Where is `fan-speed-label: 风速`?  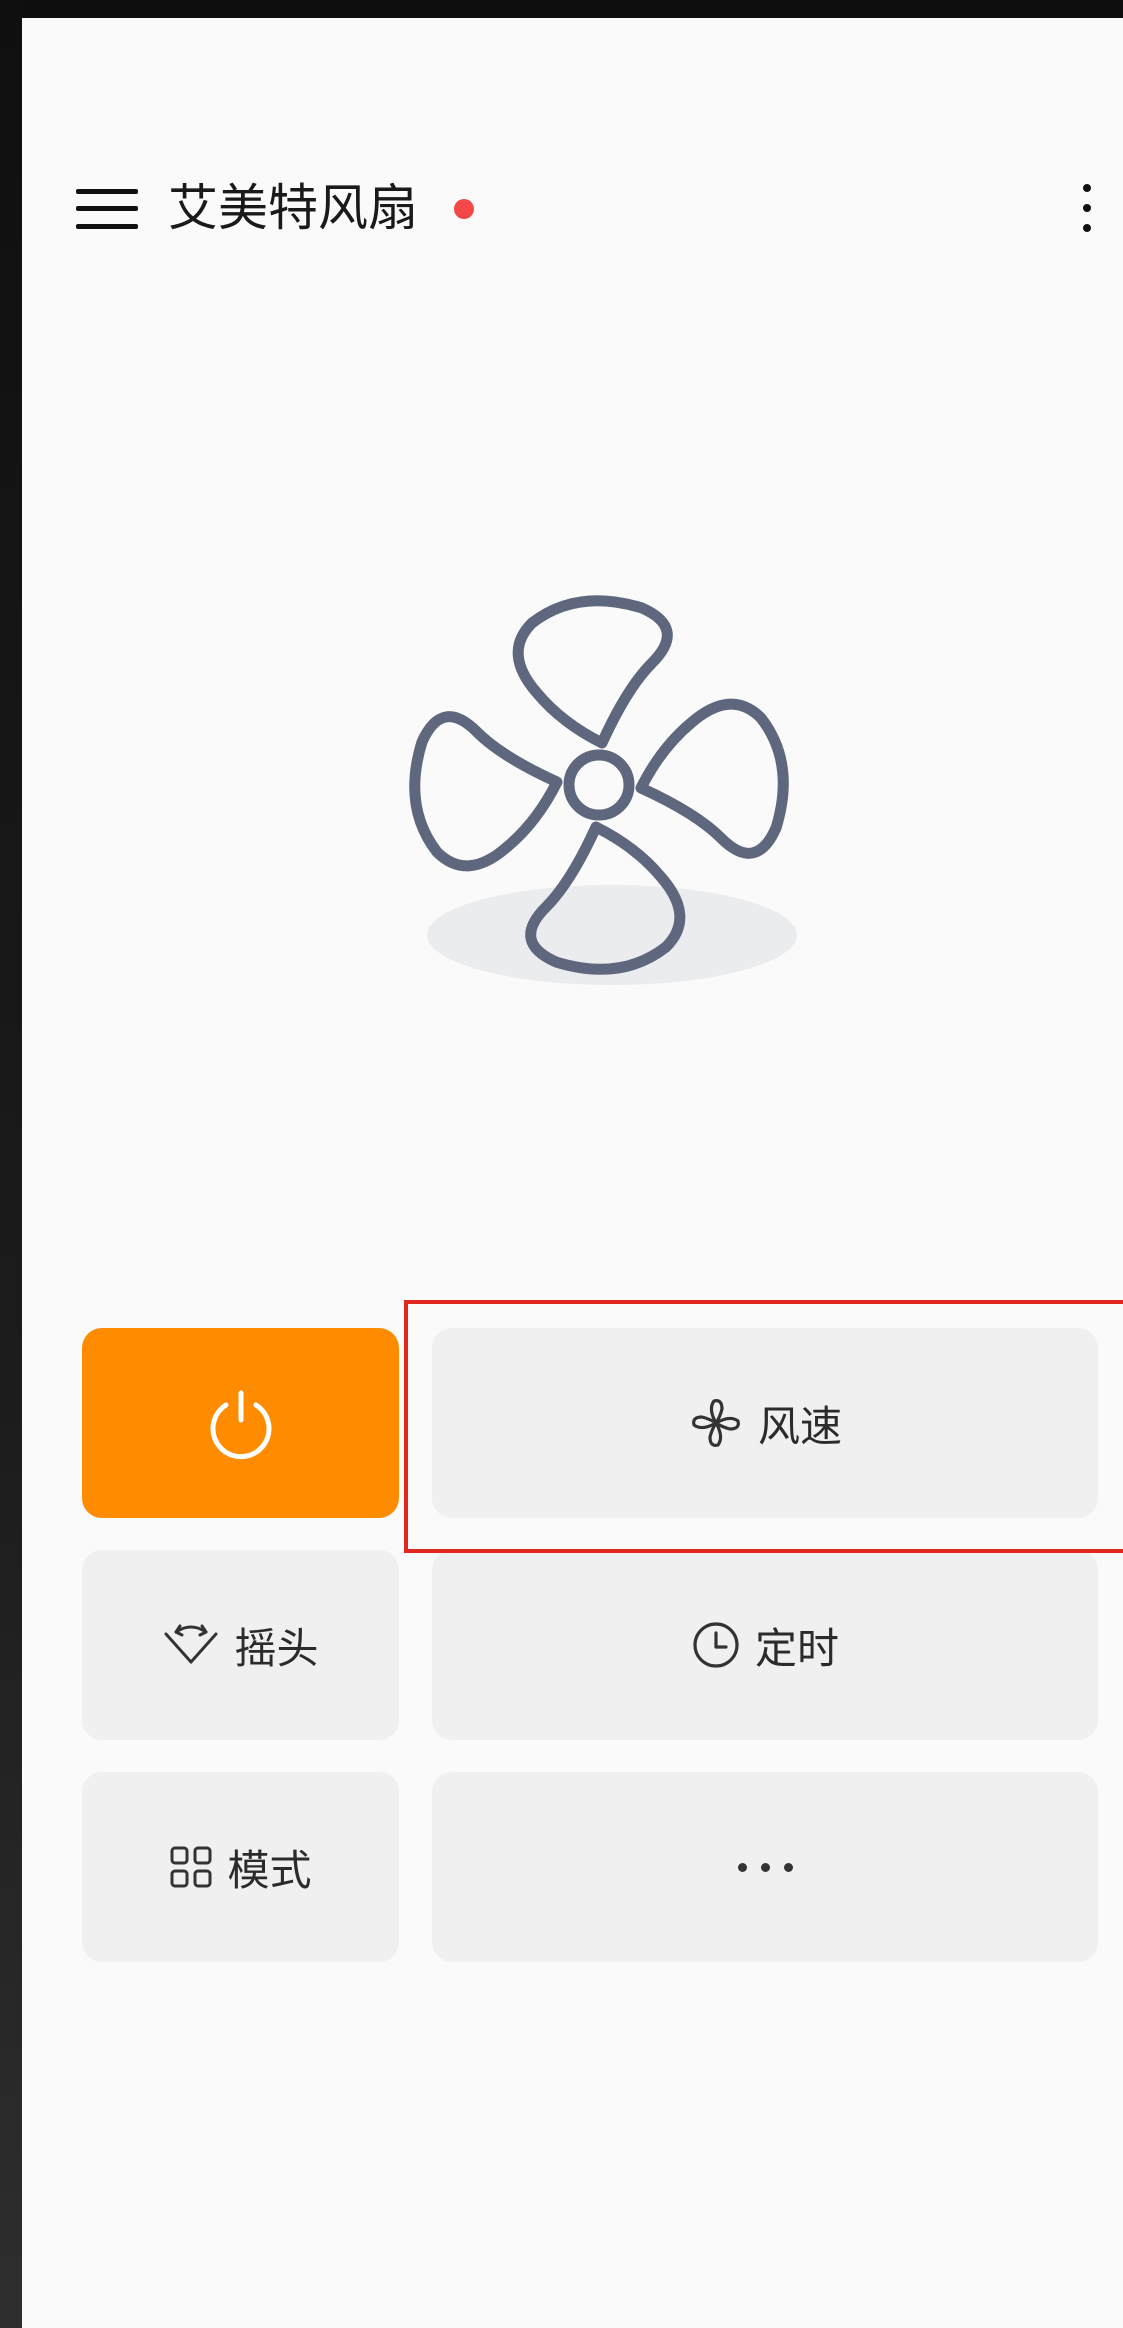 fan-speed-label: 风速 is located at coordinates (799, 1426).